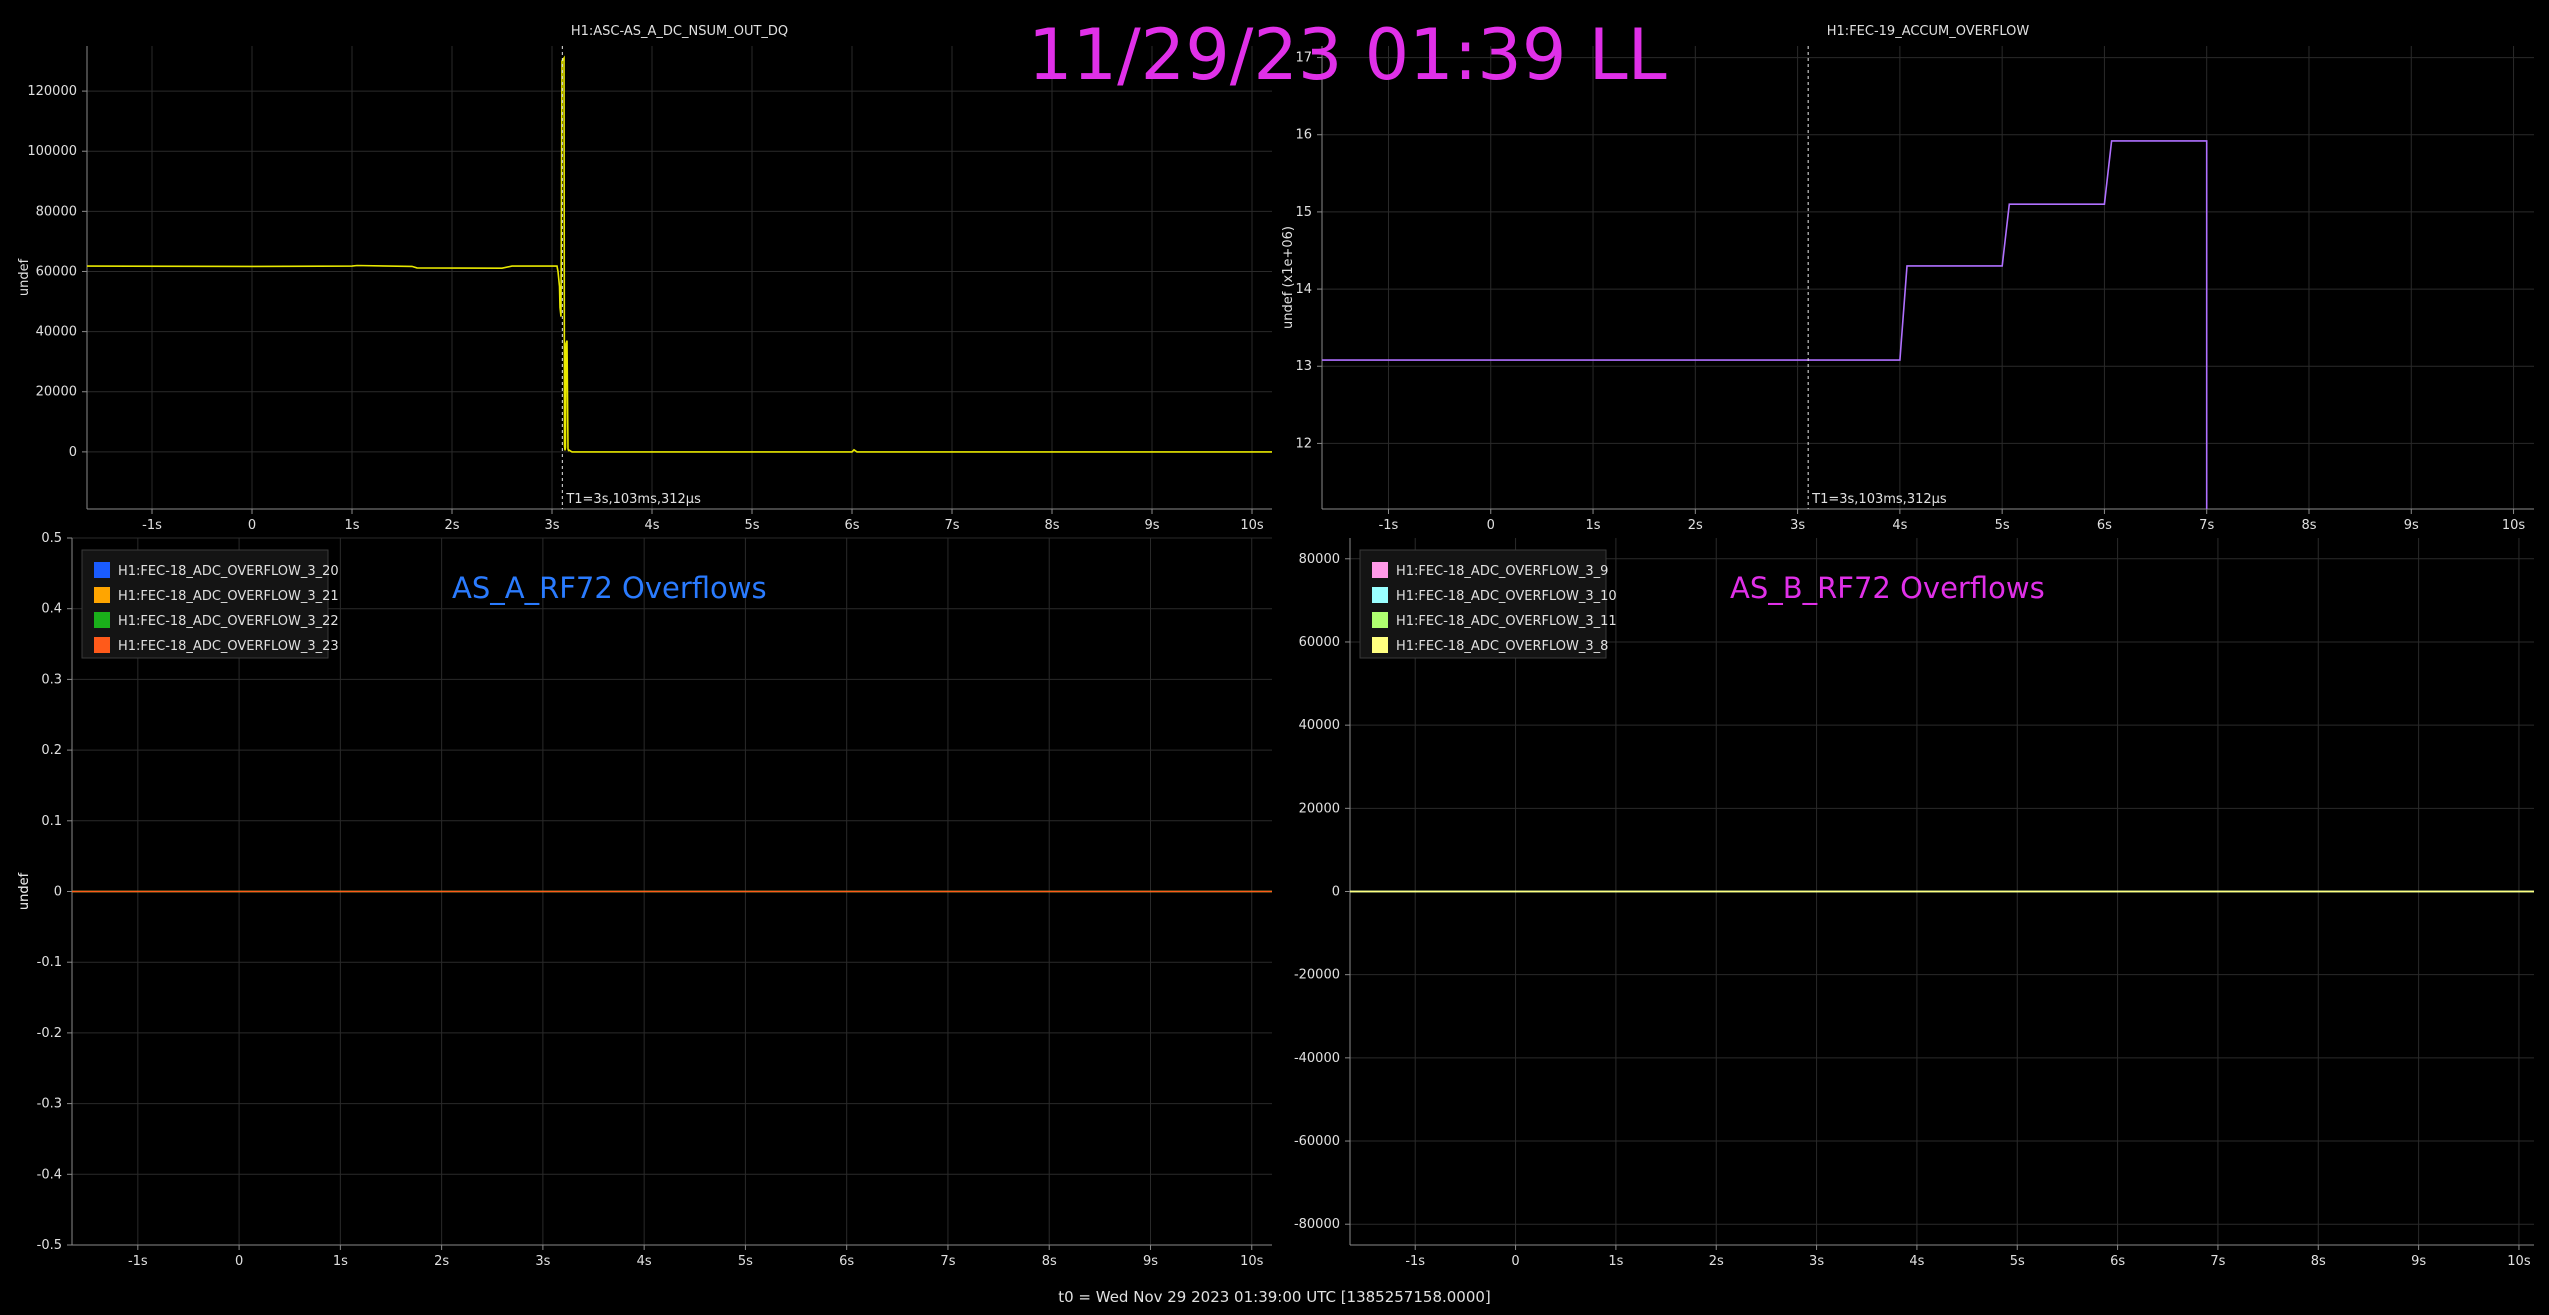 The image size is (2549, 1315). I want to click on y-tick-label-7: 0.2, so click(51, 750).